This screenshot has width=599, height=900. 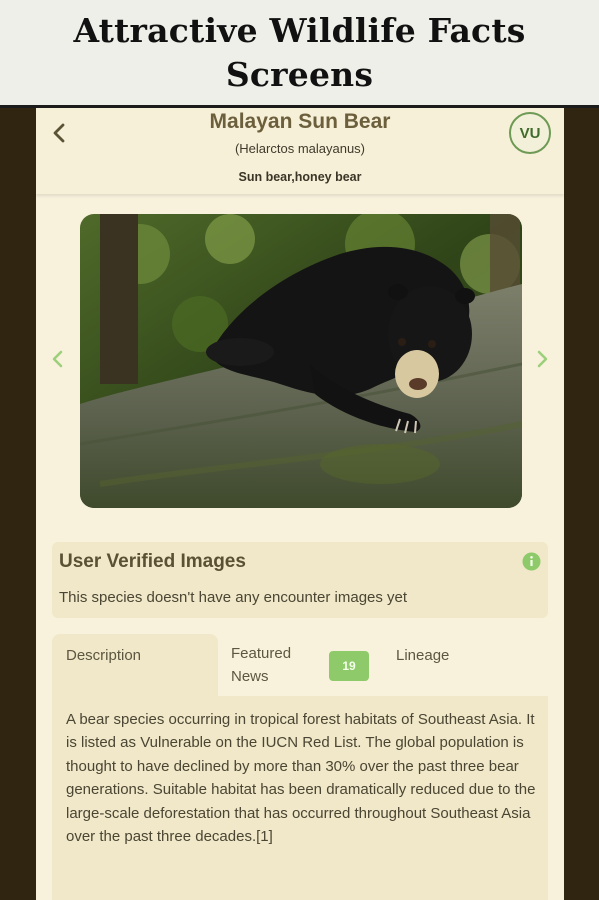 I want to click on tab-featured-news: Featured News, so click(x=286, y=665).